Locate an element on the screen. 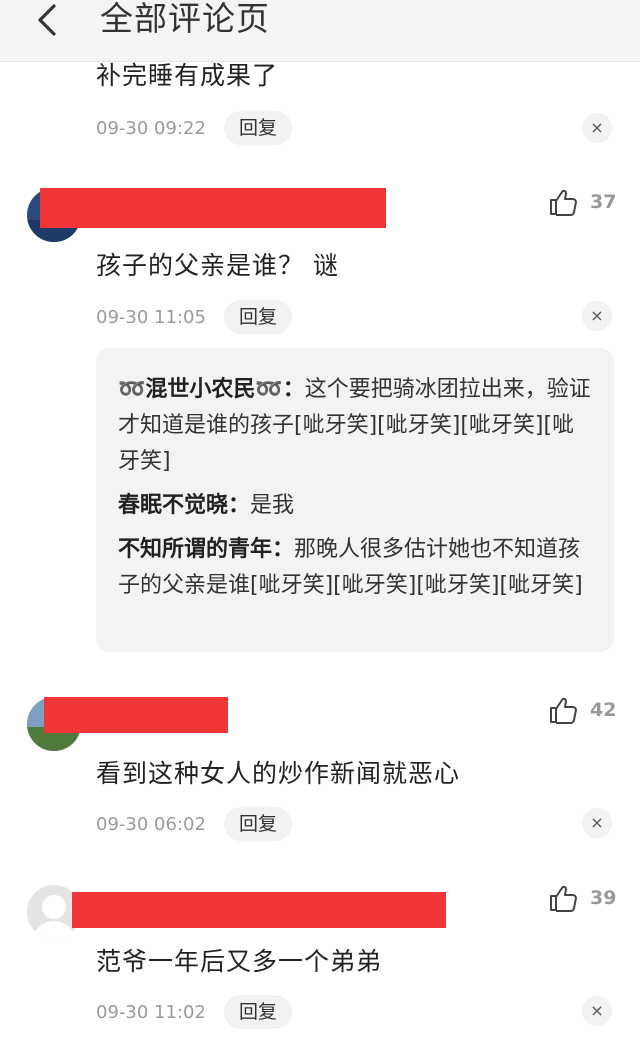  like-count: 39 is located at coordinates (603, 898).